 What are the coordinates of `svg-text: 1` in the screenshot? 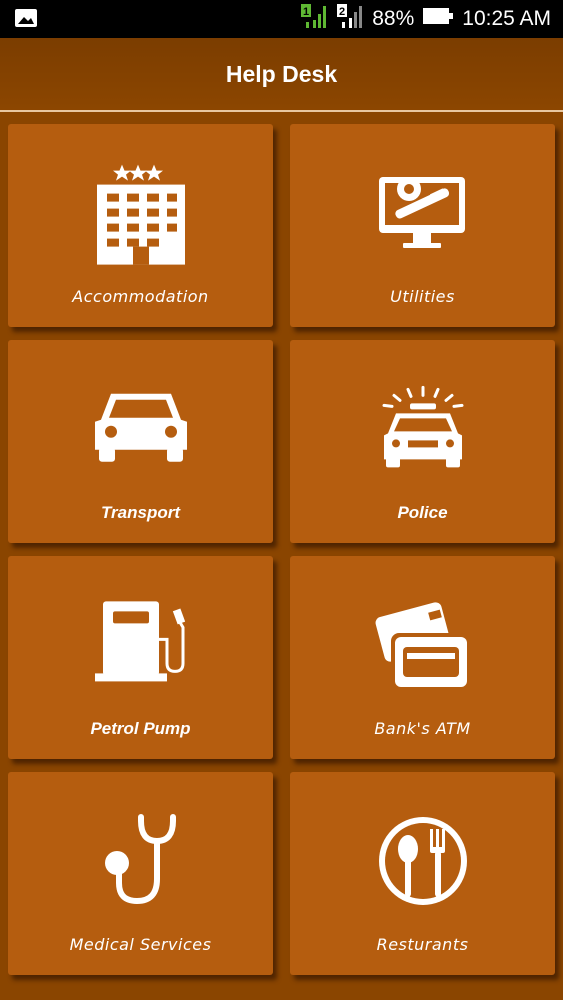 It's located at (306, 12).